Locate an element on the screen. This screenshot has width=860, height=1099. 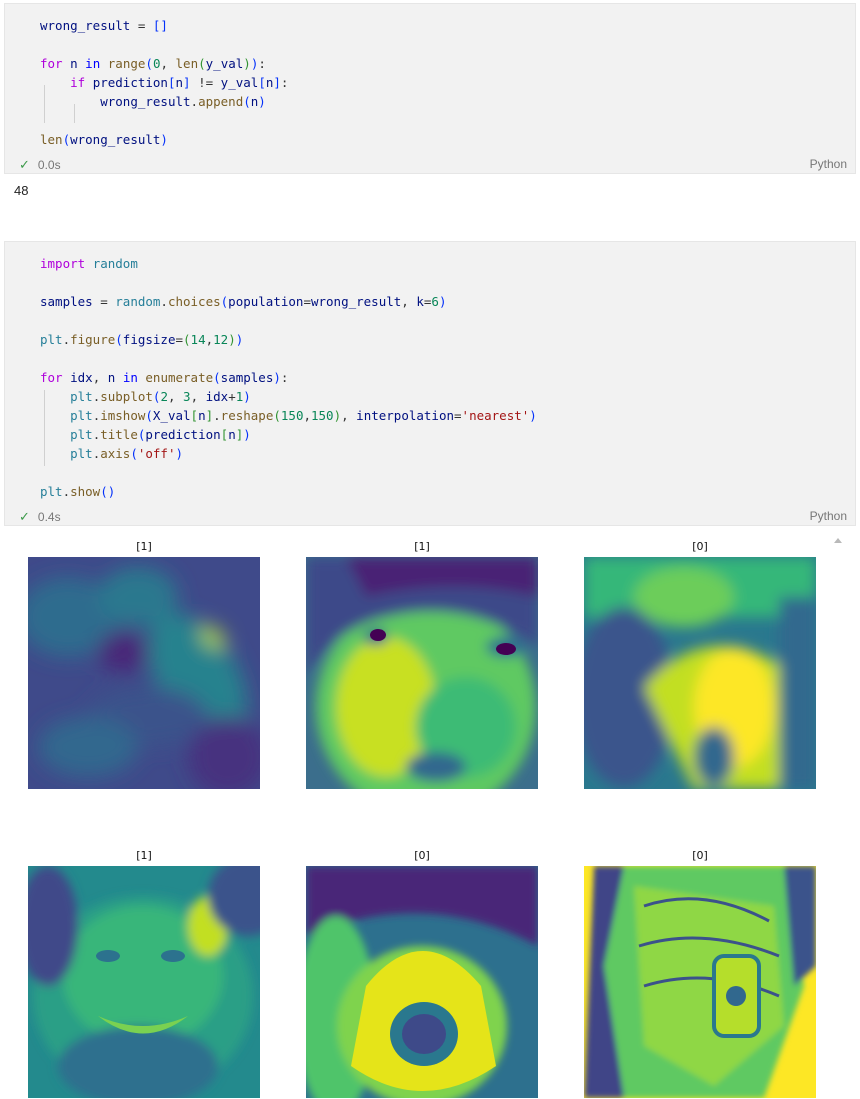
code-line: wrong_result = [] is located at coordinates (104, 25).